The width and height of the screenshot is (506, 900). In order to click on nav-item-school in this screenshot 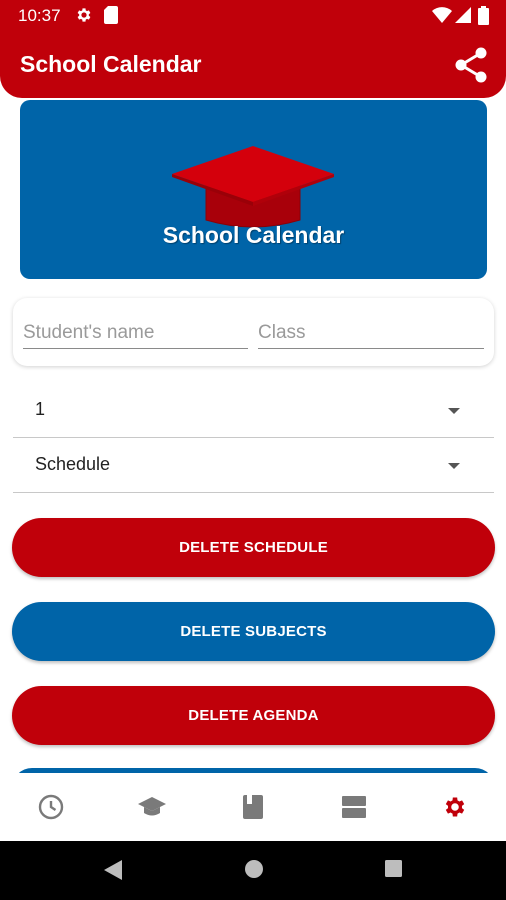, I will do `click(152, 807)`.